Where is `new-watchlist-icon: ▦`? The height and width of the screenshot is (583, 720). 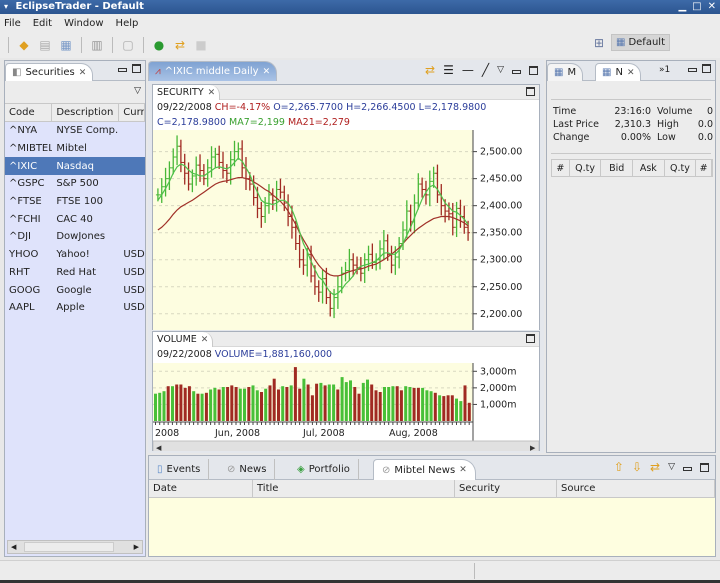 new-watchlist-icon: ▦ is located at coordinates (66, 45).